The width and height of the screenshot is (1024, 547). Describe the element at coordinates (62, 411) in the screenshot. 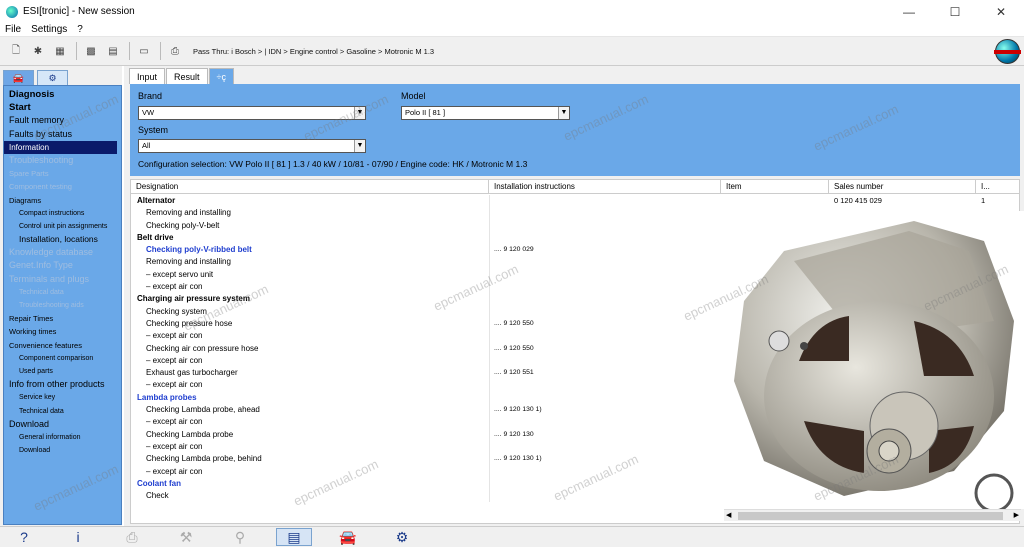

I see `sidebar-item: Technical data` at that location.